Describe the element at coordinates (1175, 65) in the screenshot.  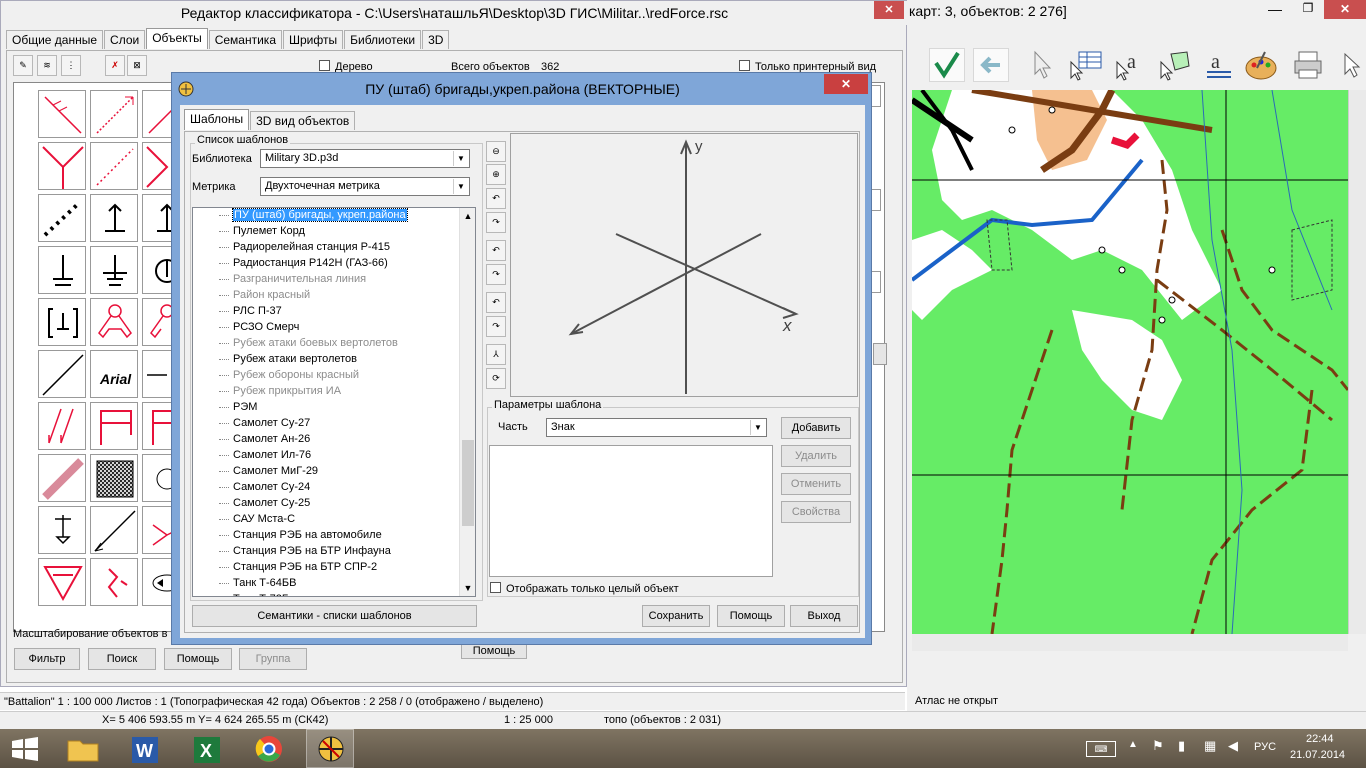
I see `select-polygon-icon` at that location.